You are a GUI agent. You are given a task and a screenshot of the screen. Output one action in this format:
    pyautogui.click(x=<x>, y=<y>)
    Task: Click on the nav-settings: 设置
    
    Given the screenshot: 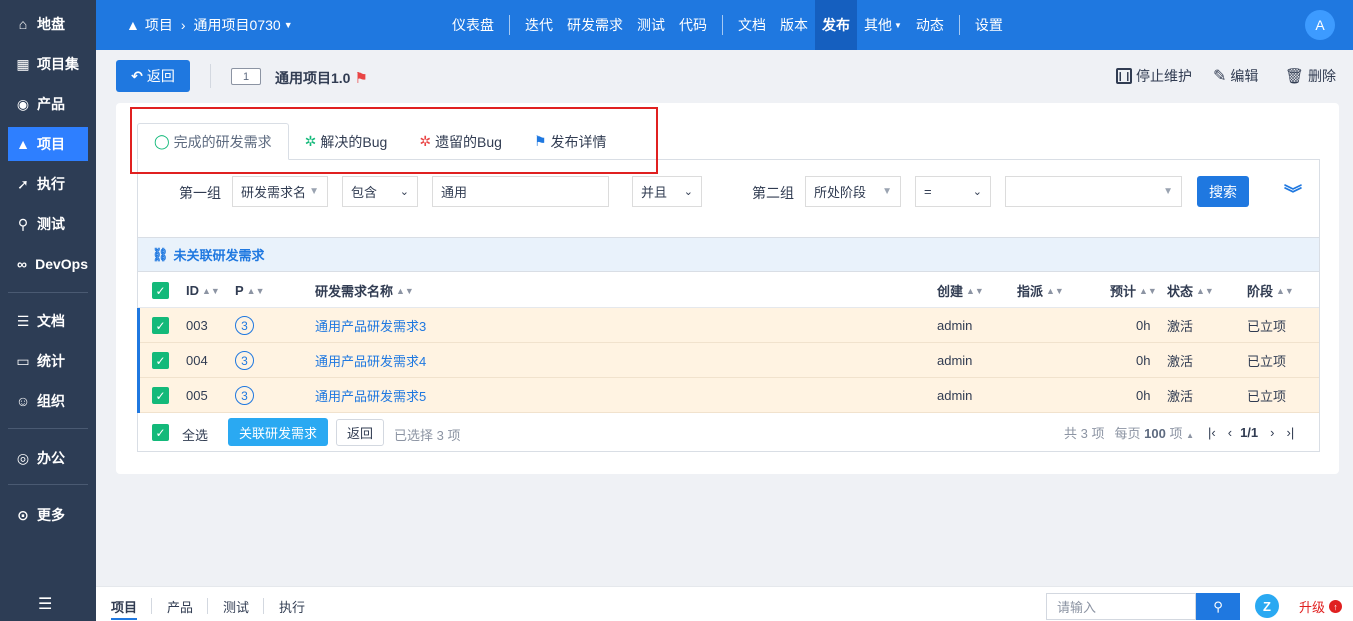 What is the action you would take?
    pyautogui.click(x=989, y=25)
    